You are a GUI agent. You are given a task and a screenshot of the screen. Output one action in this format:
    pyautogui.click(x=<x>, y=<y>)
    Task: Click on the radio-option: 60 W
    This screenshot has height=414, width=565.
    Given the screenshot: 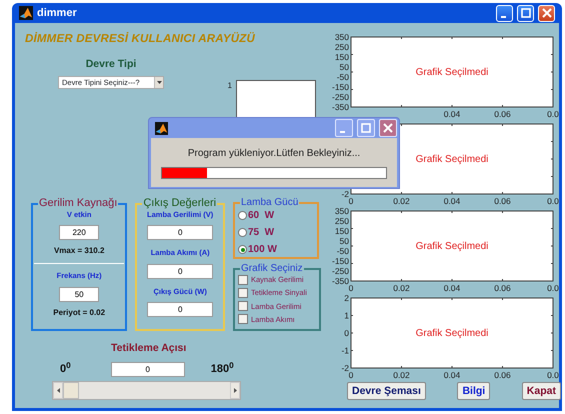 What is the action you would take?
    pyautogui.click(x=276, y=215)
    